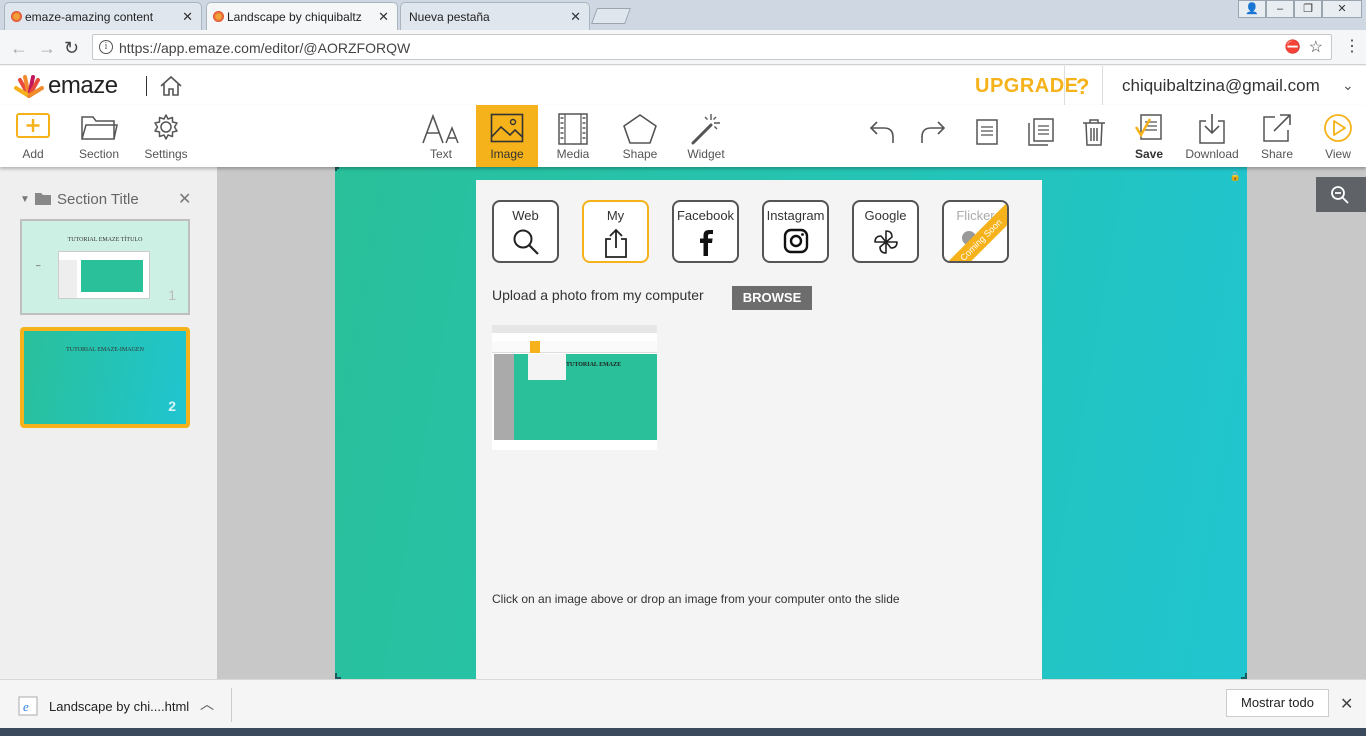 The image size is (1366, 736). I want to click on section-title: Section Title, so click(98, 199).